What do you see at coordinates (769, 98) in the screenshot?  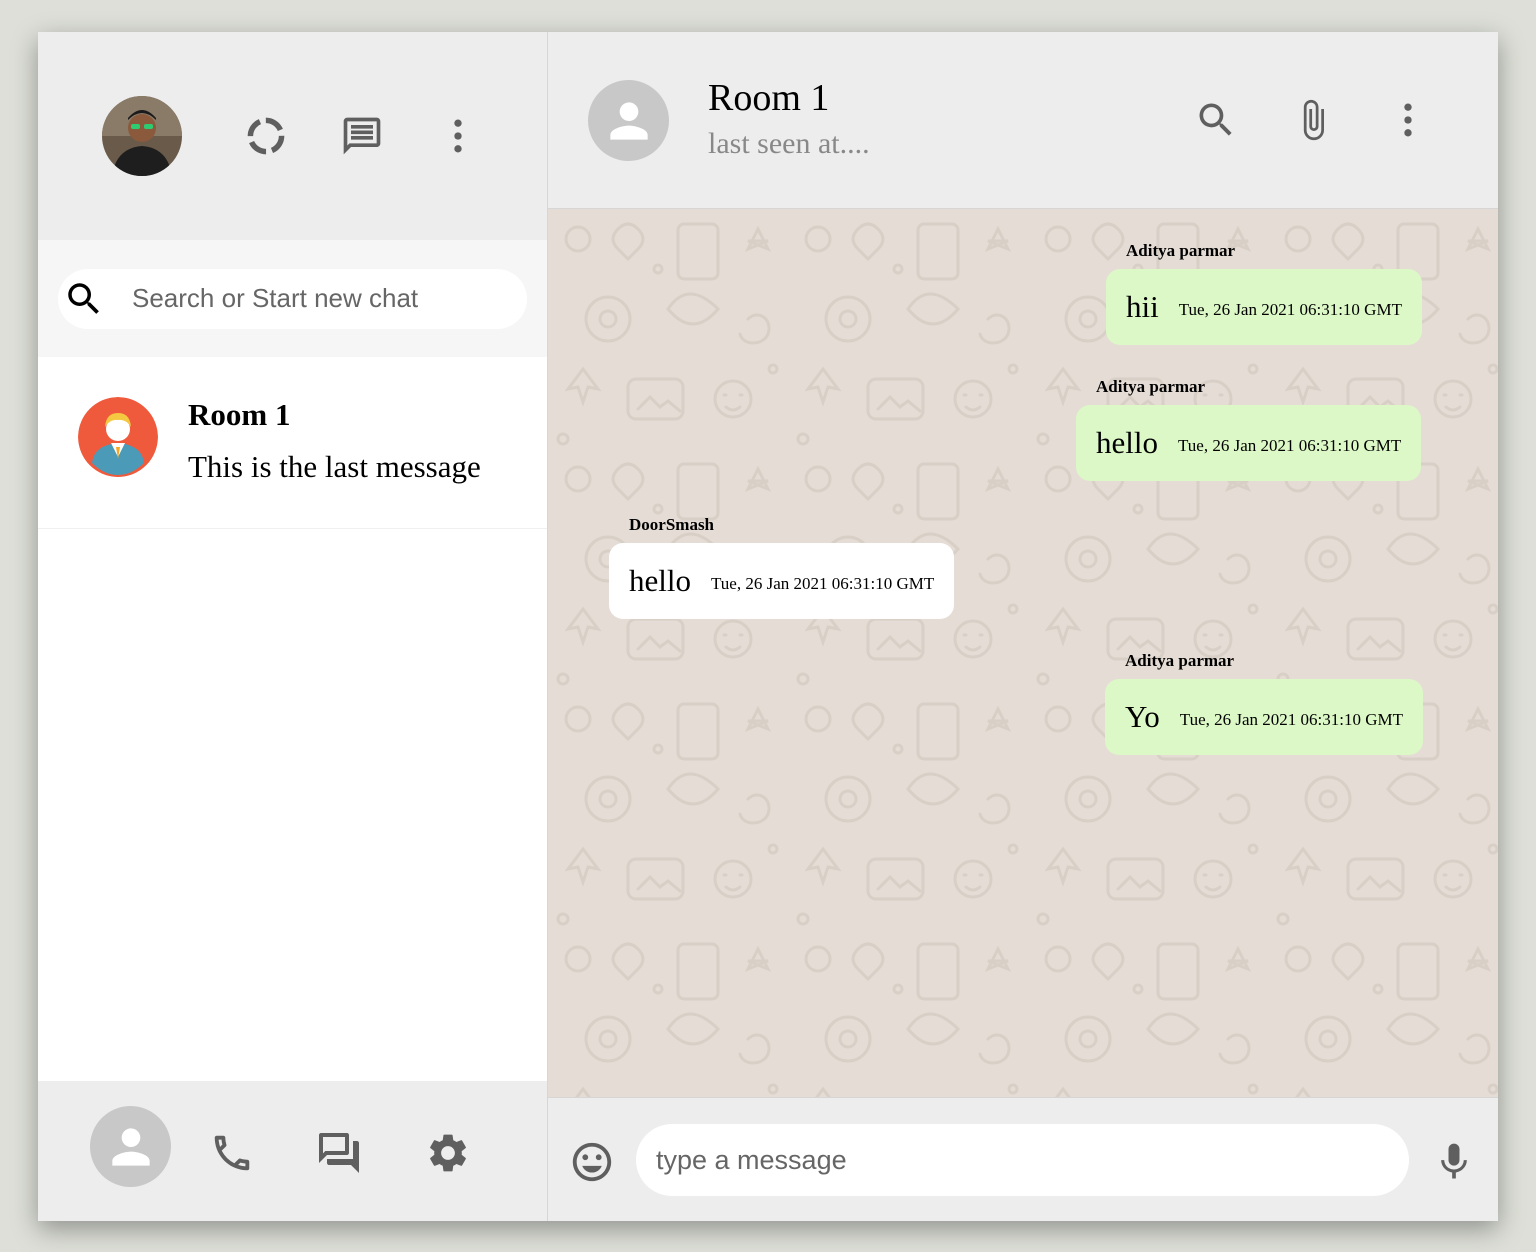 I see `chat-title: Room 1` at bounding box center [769, 98].